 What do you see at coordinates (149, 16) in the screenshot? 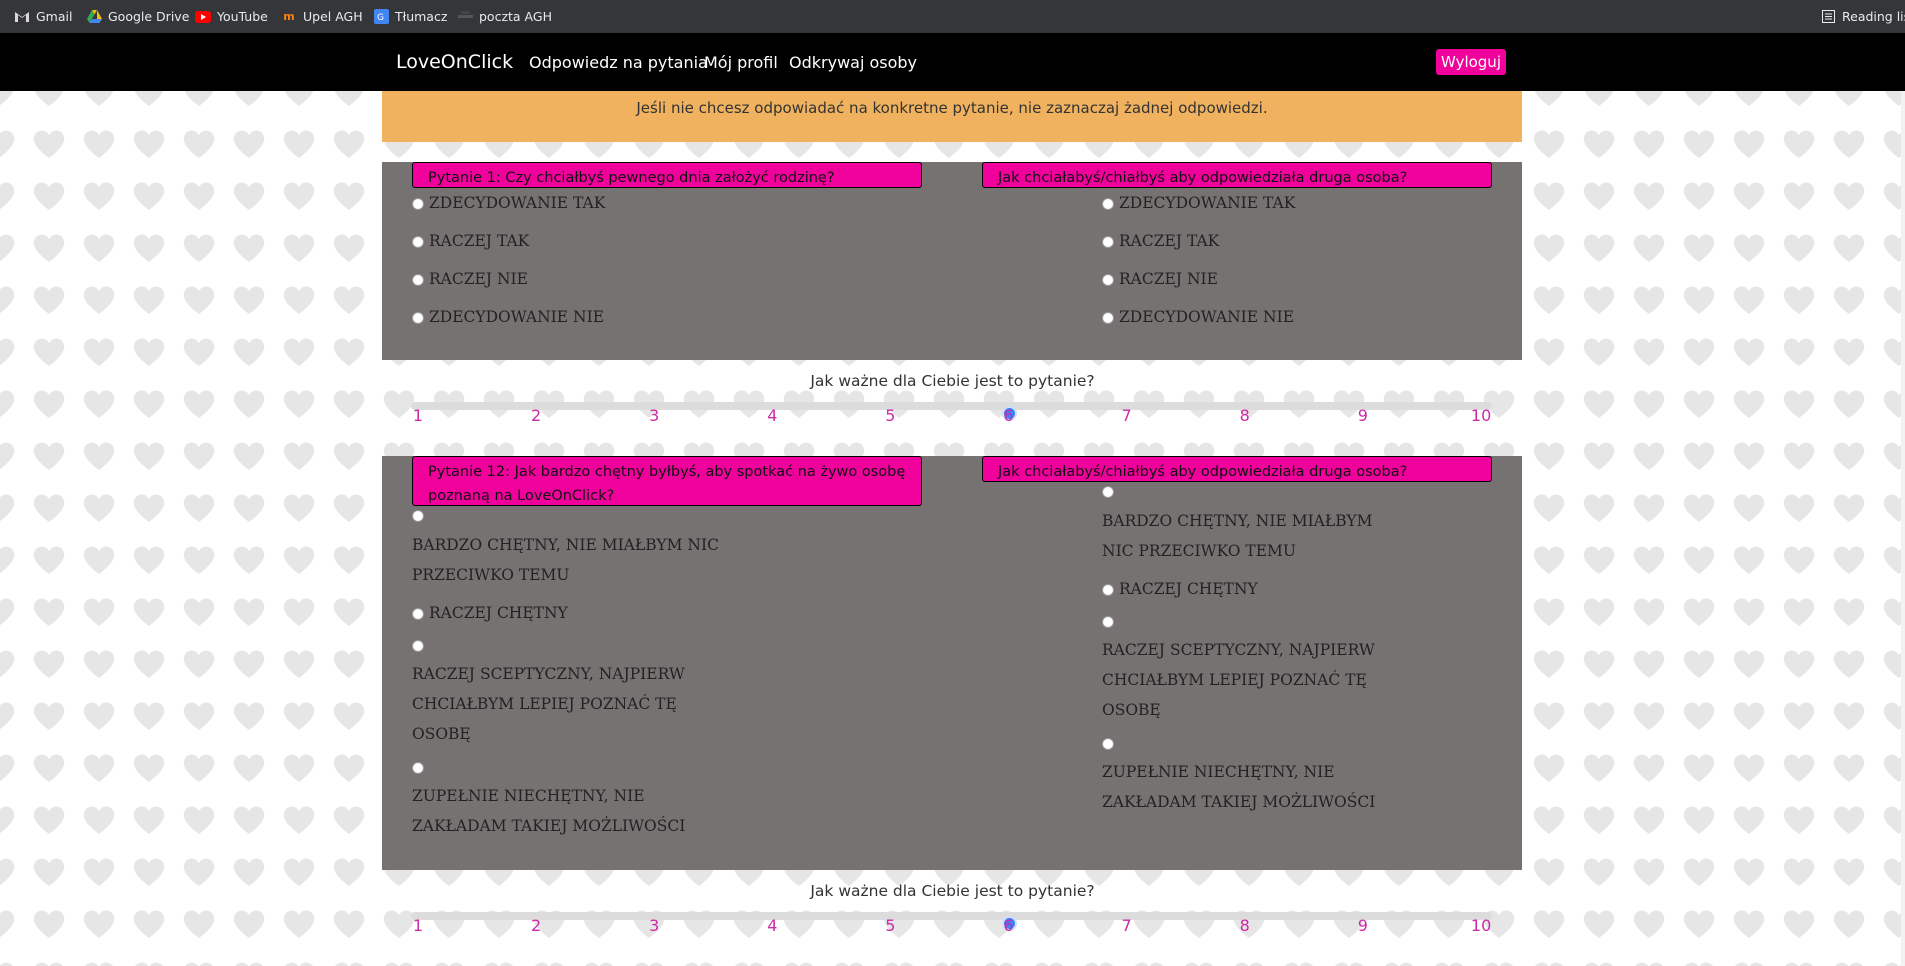
I see `bookmark-label: Google Drive` at bounding box center [149, 16].